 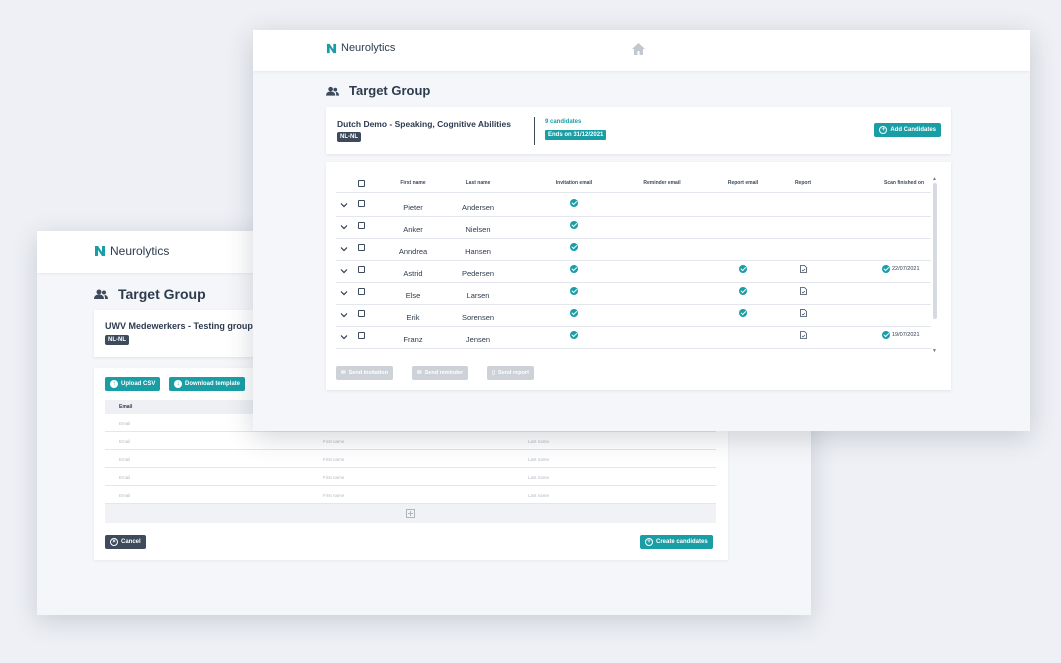 I want to click on group-name: UWV Medewerkers - Testing group, so click(x=179, y=326).